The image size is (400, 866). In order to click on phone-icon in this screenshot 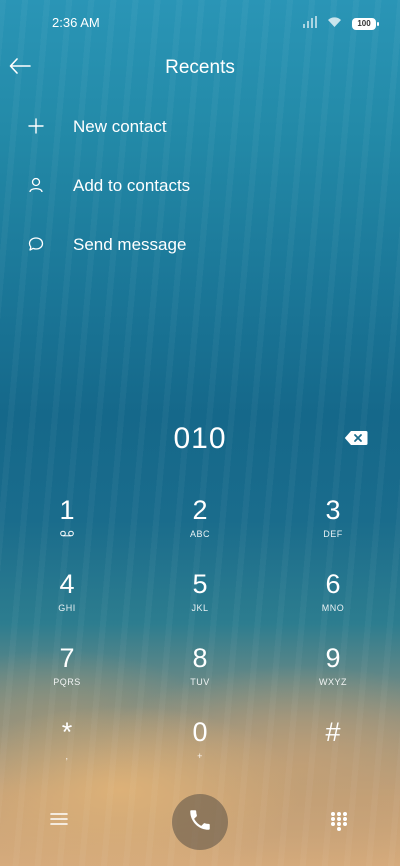, I will do `click(200, 822)`.